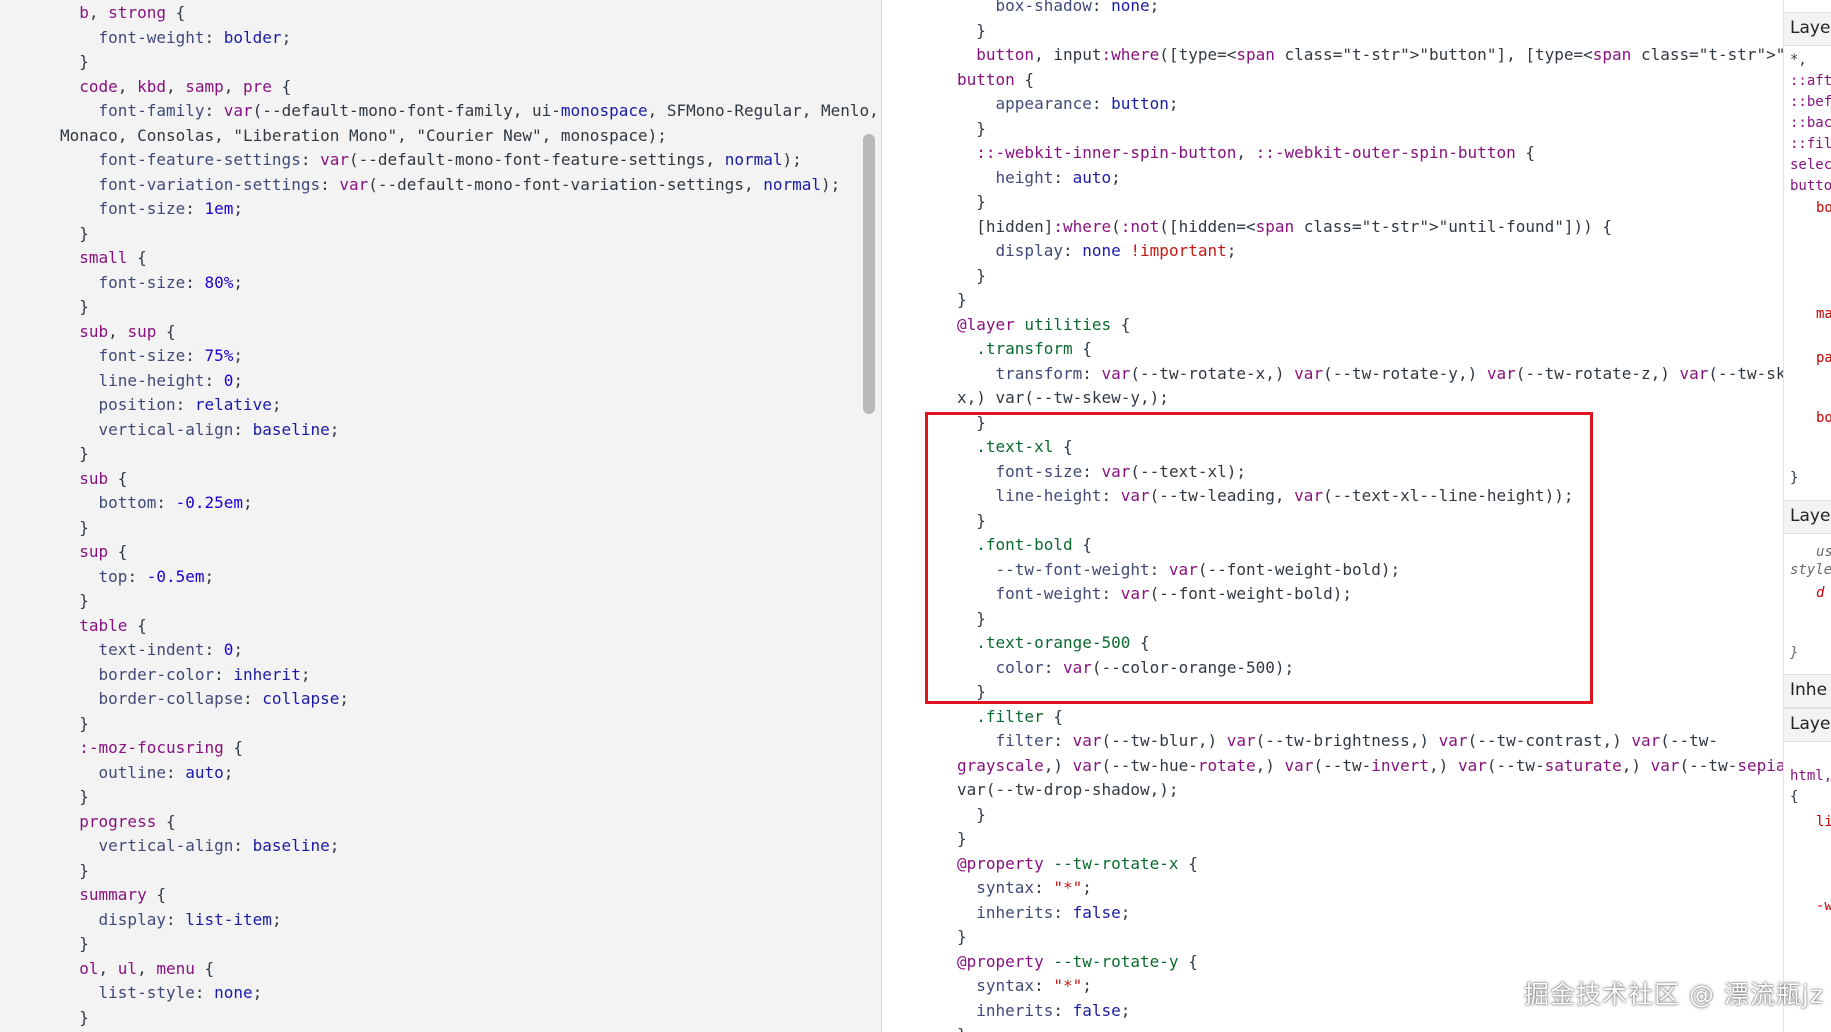  I want to click on code-line: .font-bold {, so click(1024, 545).